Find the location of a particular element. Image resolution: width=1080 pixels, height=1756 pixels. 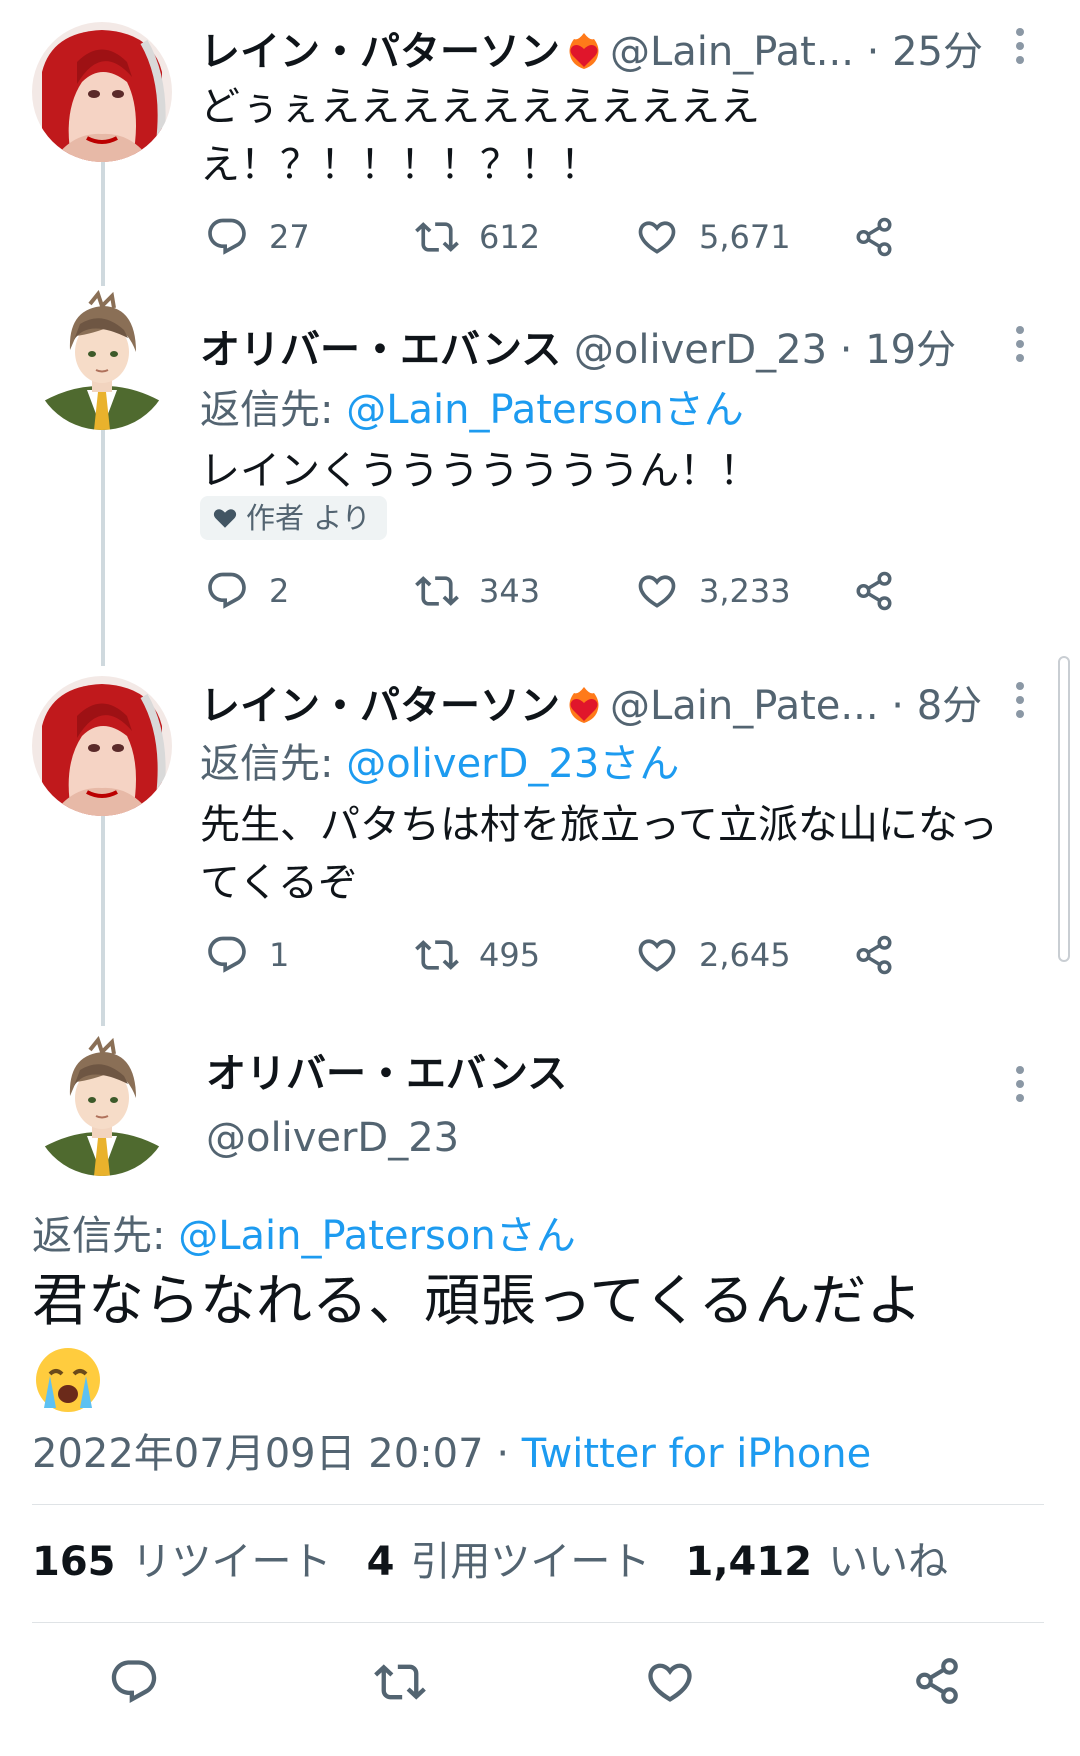

main-handle: @oliverD_23 is located at coordinates (332, 1138).